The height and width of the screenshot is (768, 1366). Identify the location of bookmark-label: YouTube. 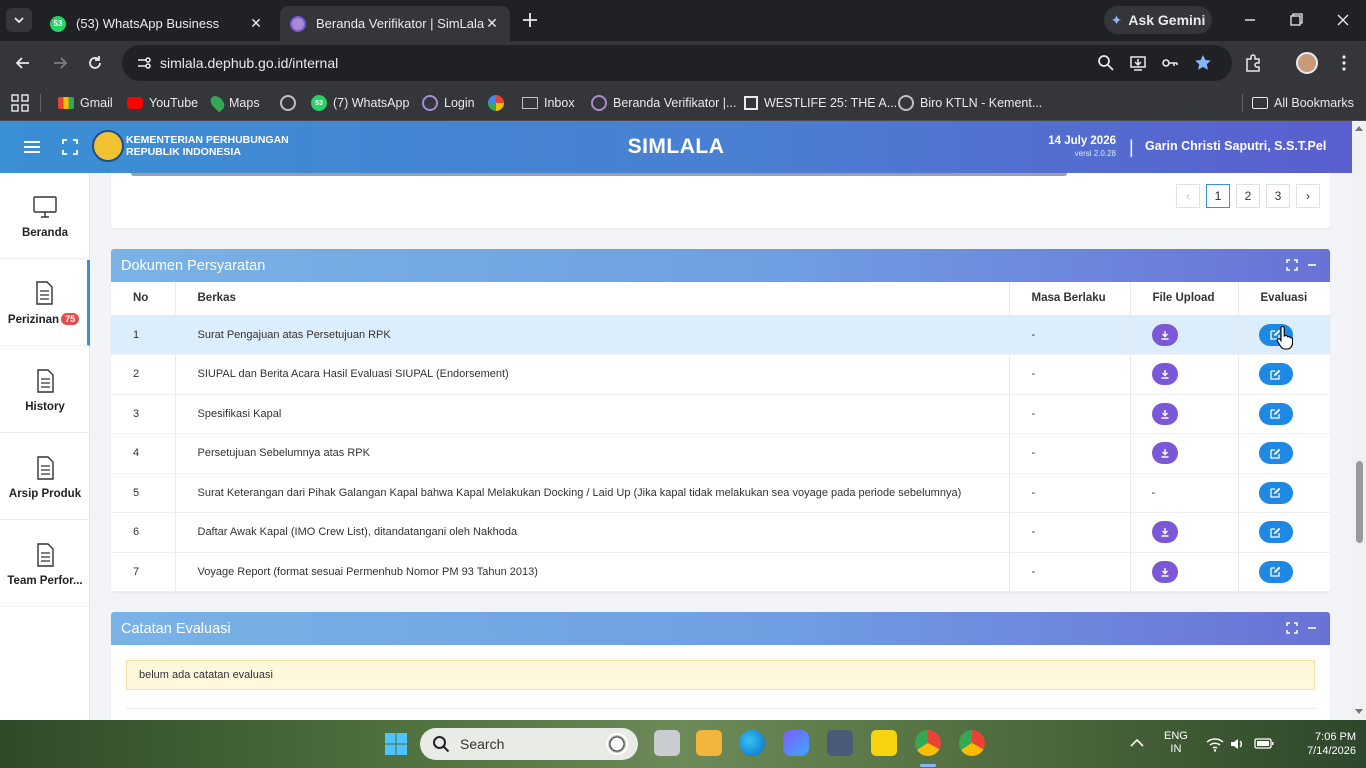
(174, 103).